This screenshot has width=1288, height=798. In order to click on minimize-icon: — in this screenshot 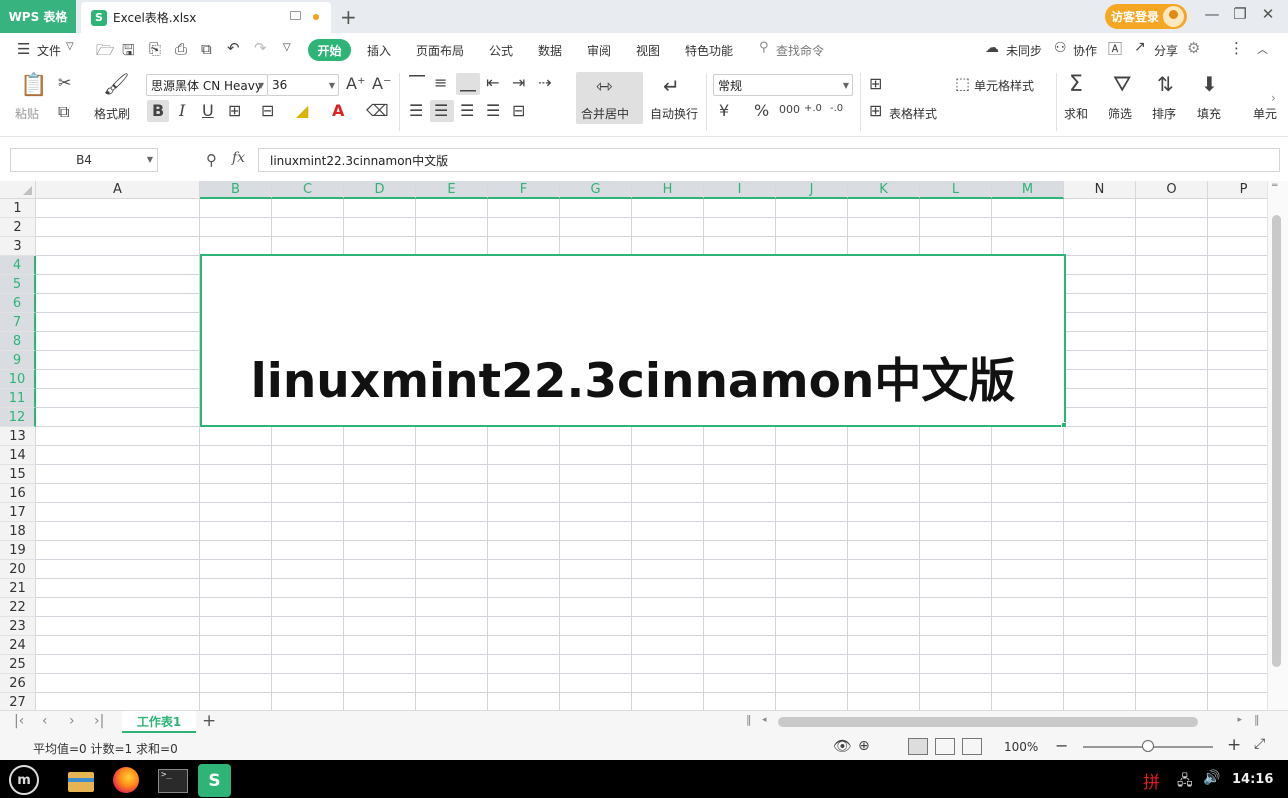, I will do `click(1212, 14)`.